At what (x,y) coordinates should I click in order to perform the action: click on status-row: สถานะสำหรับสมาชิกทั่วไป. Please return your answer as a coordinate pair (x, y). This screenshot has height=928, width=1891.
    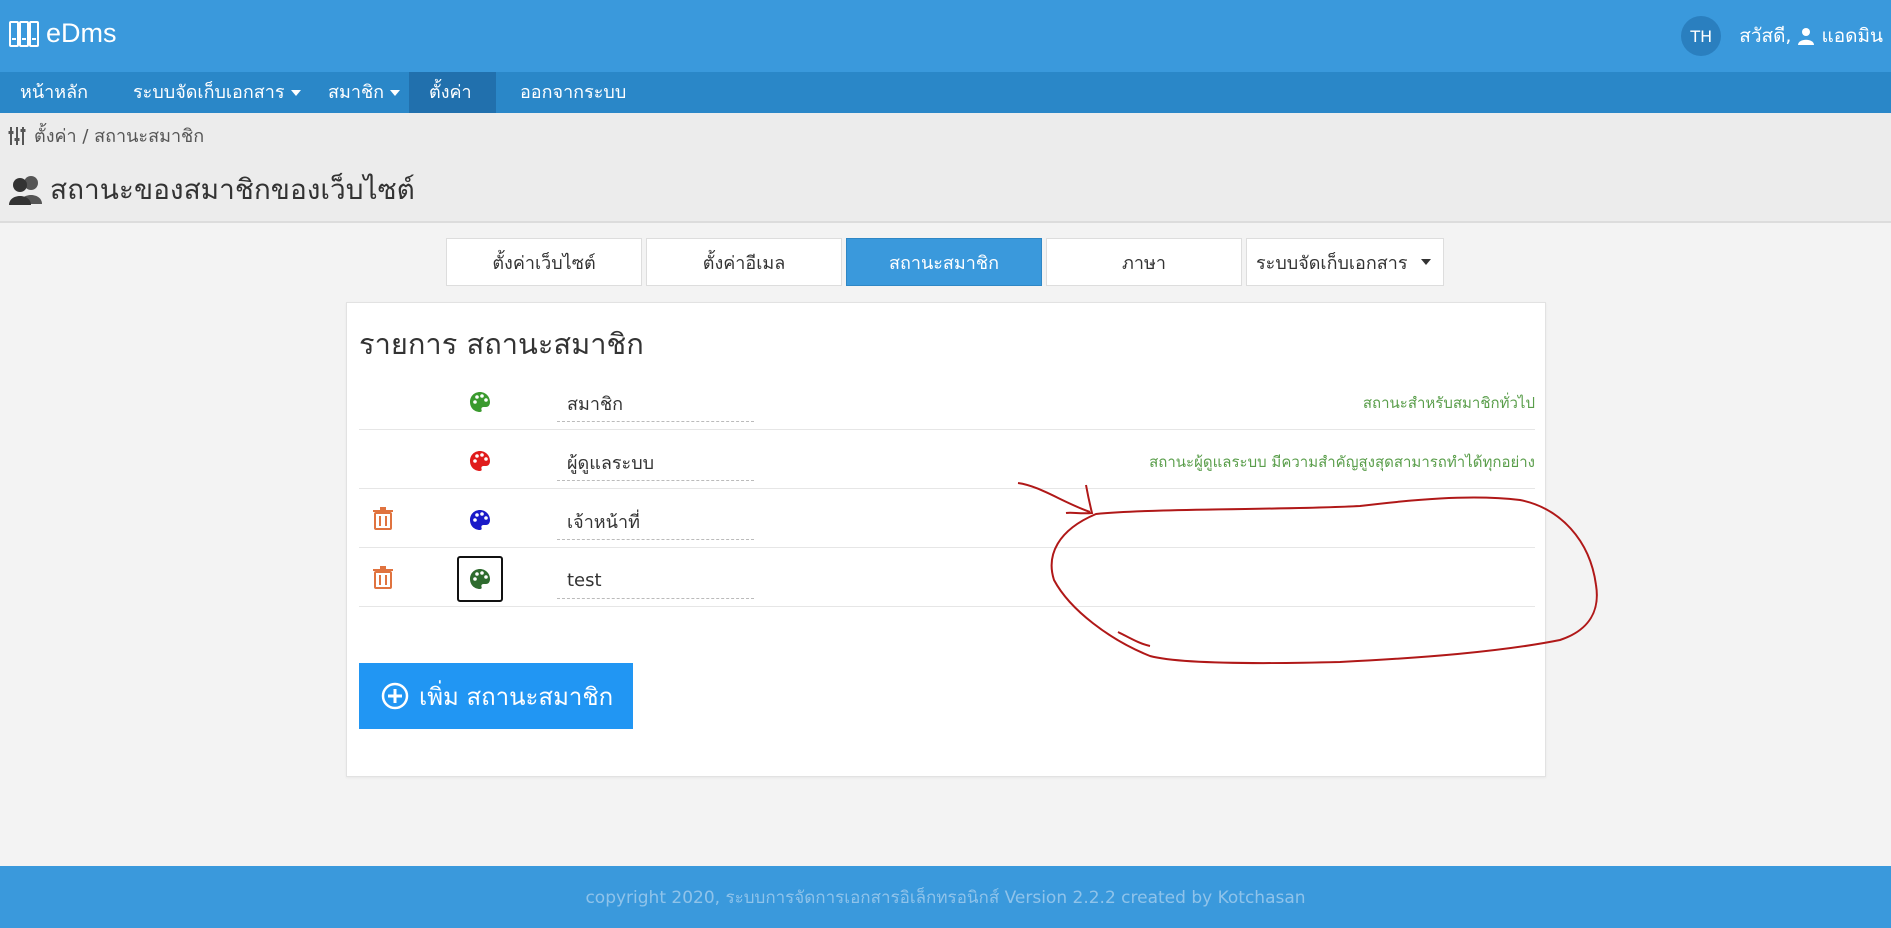
    Looking at the image, I should click on (947, 400).